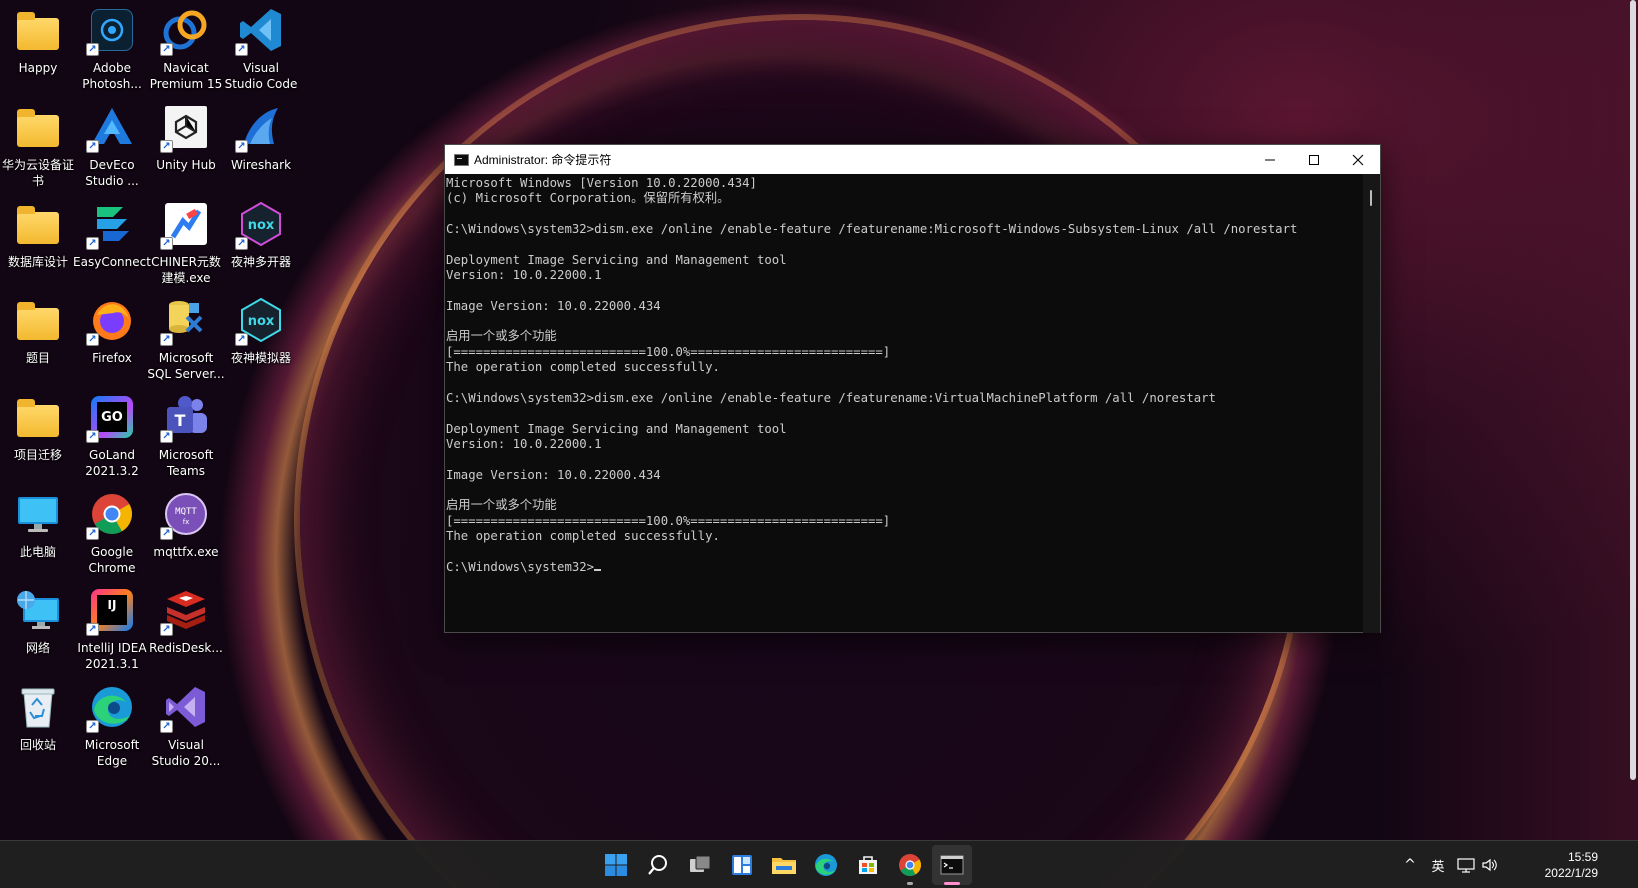 The height and width of the screenshot is (888, 1638). I want to click on svg-text: T, so click(180, 420).